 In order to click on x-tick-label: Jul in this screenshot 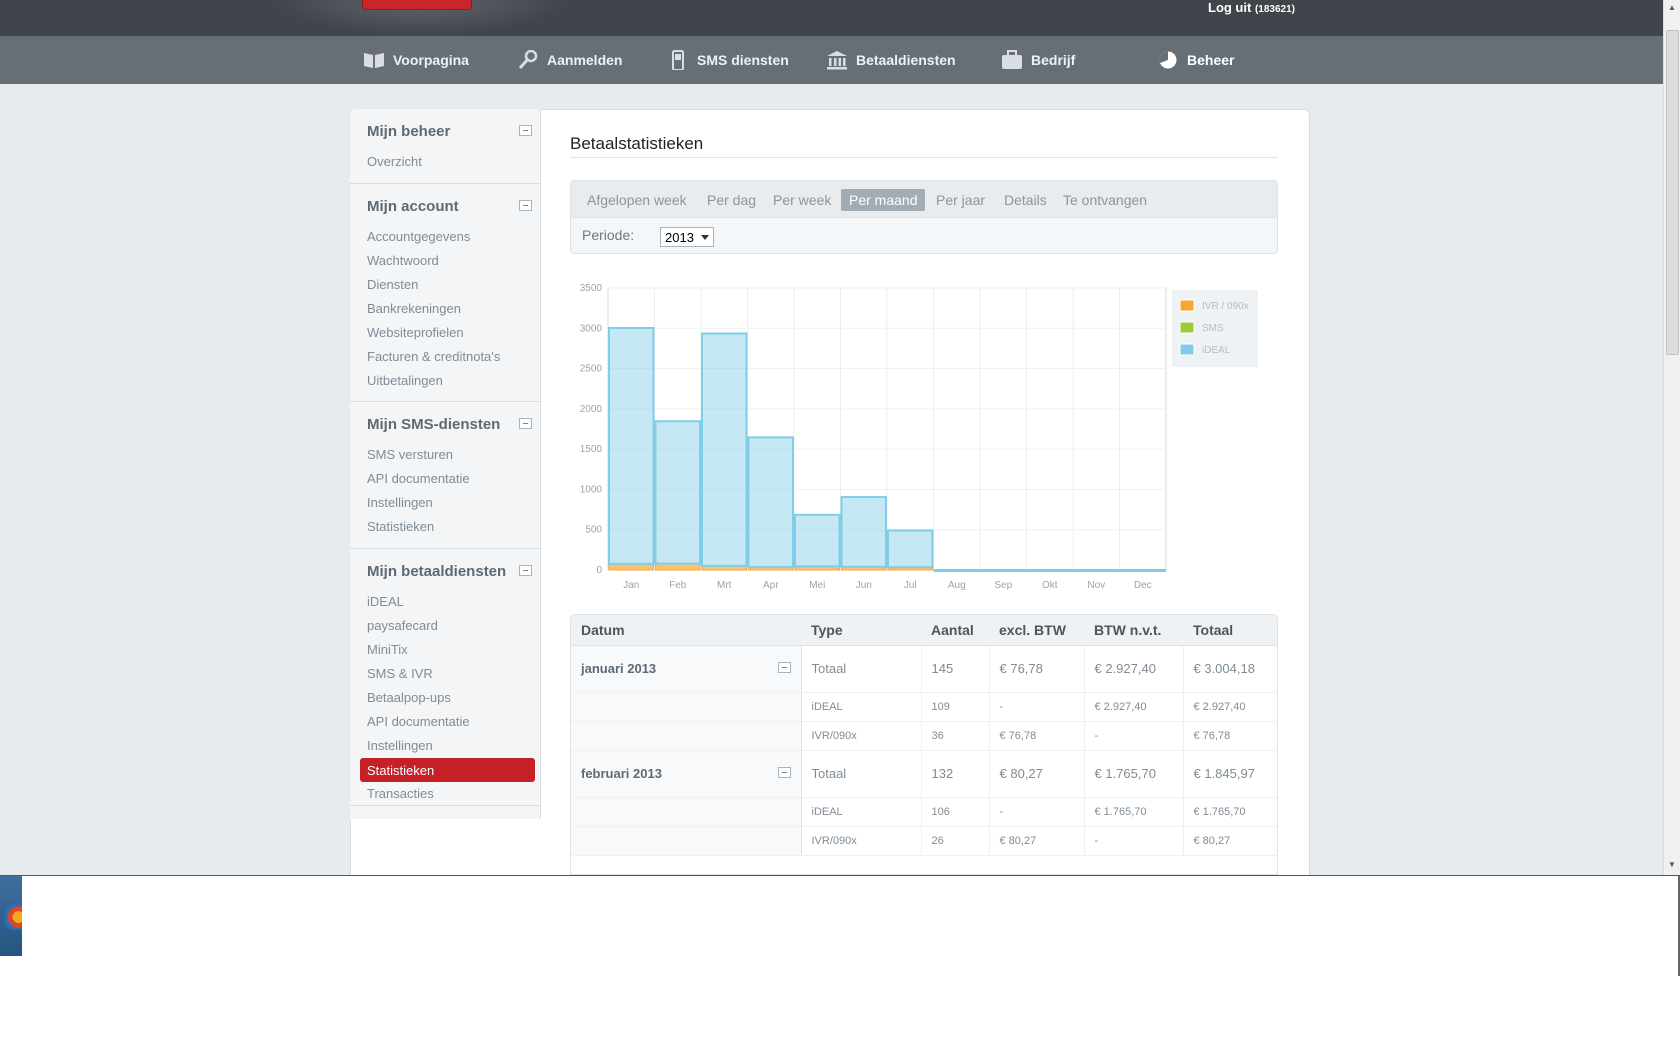, I will do `click(910, 585)`.